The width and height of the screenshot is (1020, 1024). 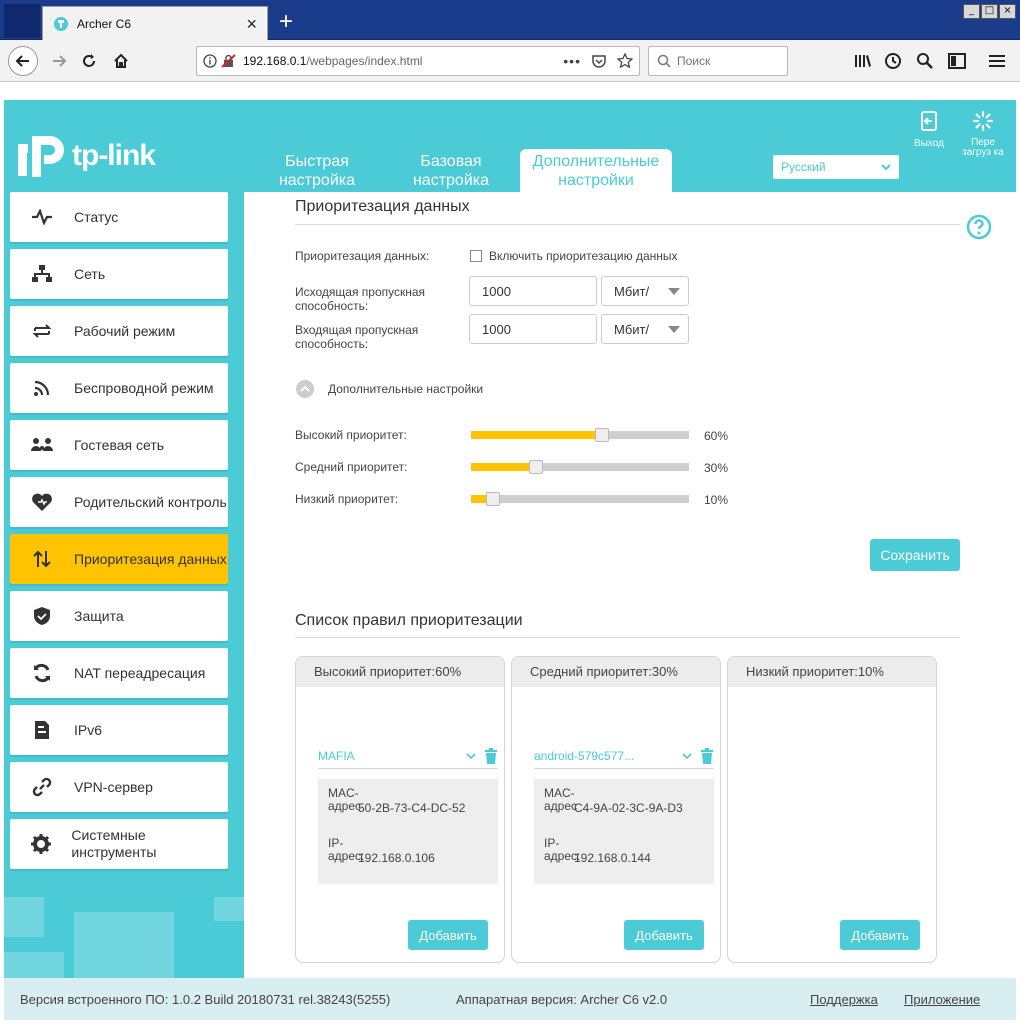 What do you see at coordinates (645, 329) in the screenshot?
I see `download-unit-select: Мбит/` at bounding box center [645, 329].